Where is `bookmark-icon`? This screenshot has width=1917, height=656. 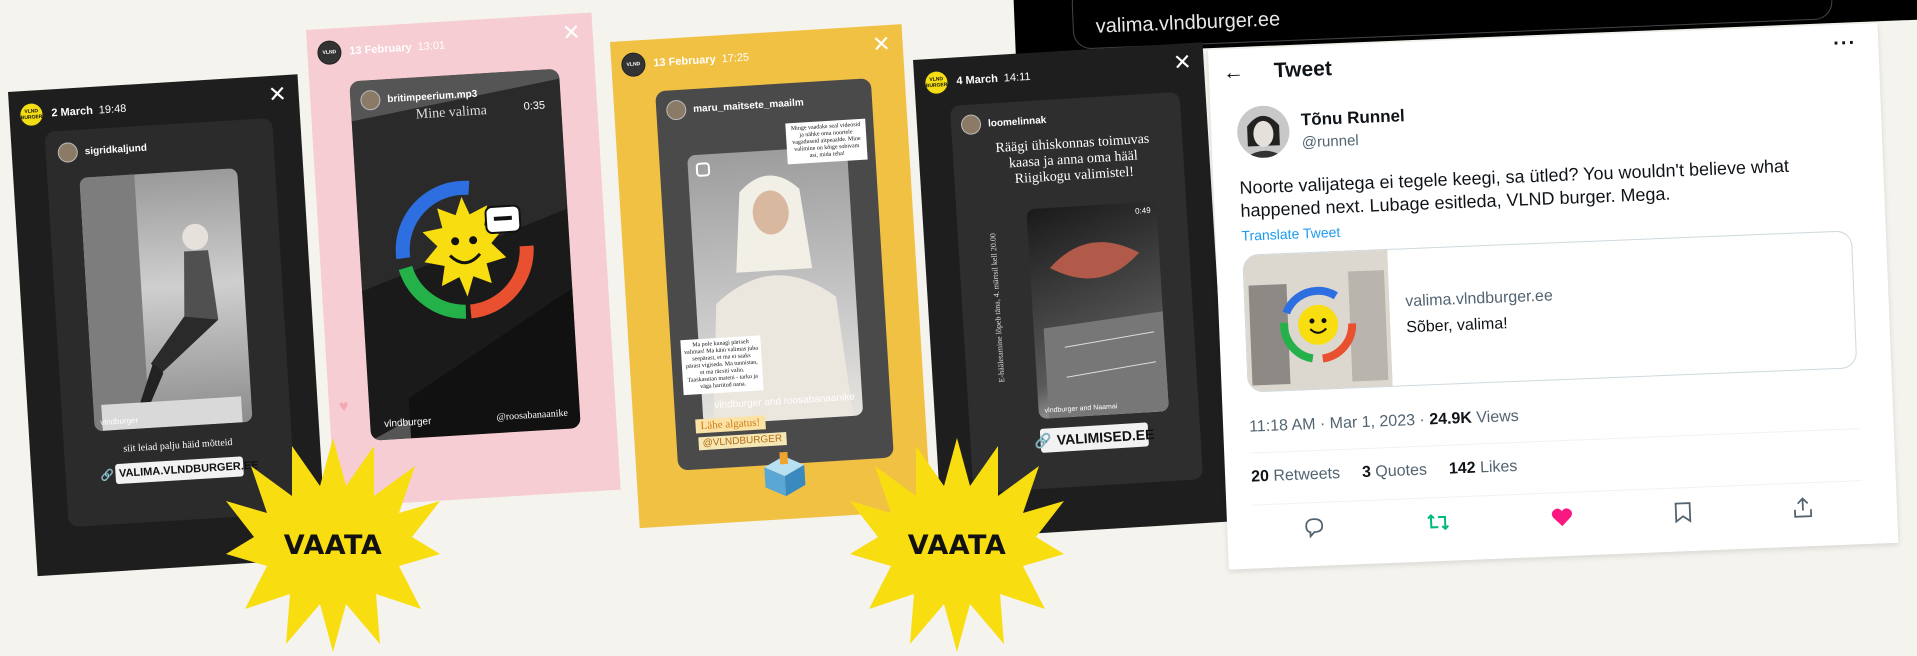
bookmark-icon is located at coordinates (1682, 515).